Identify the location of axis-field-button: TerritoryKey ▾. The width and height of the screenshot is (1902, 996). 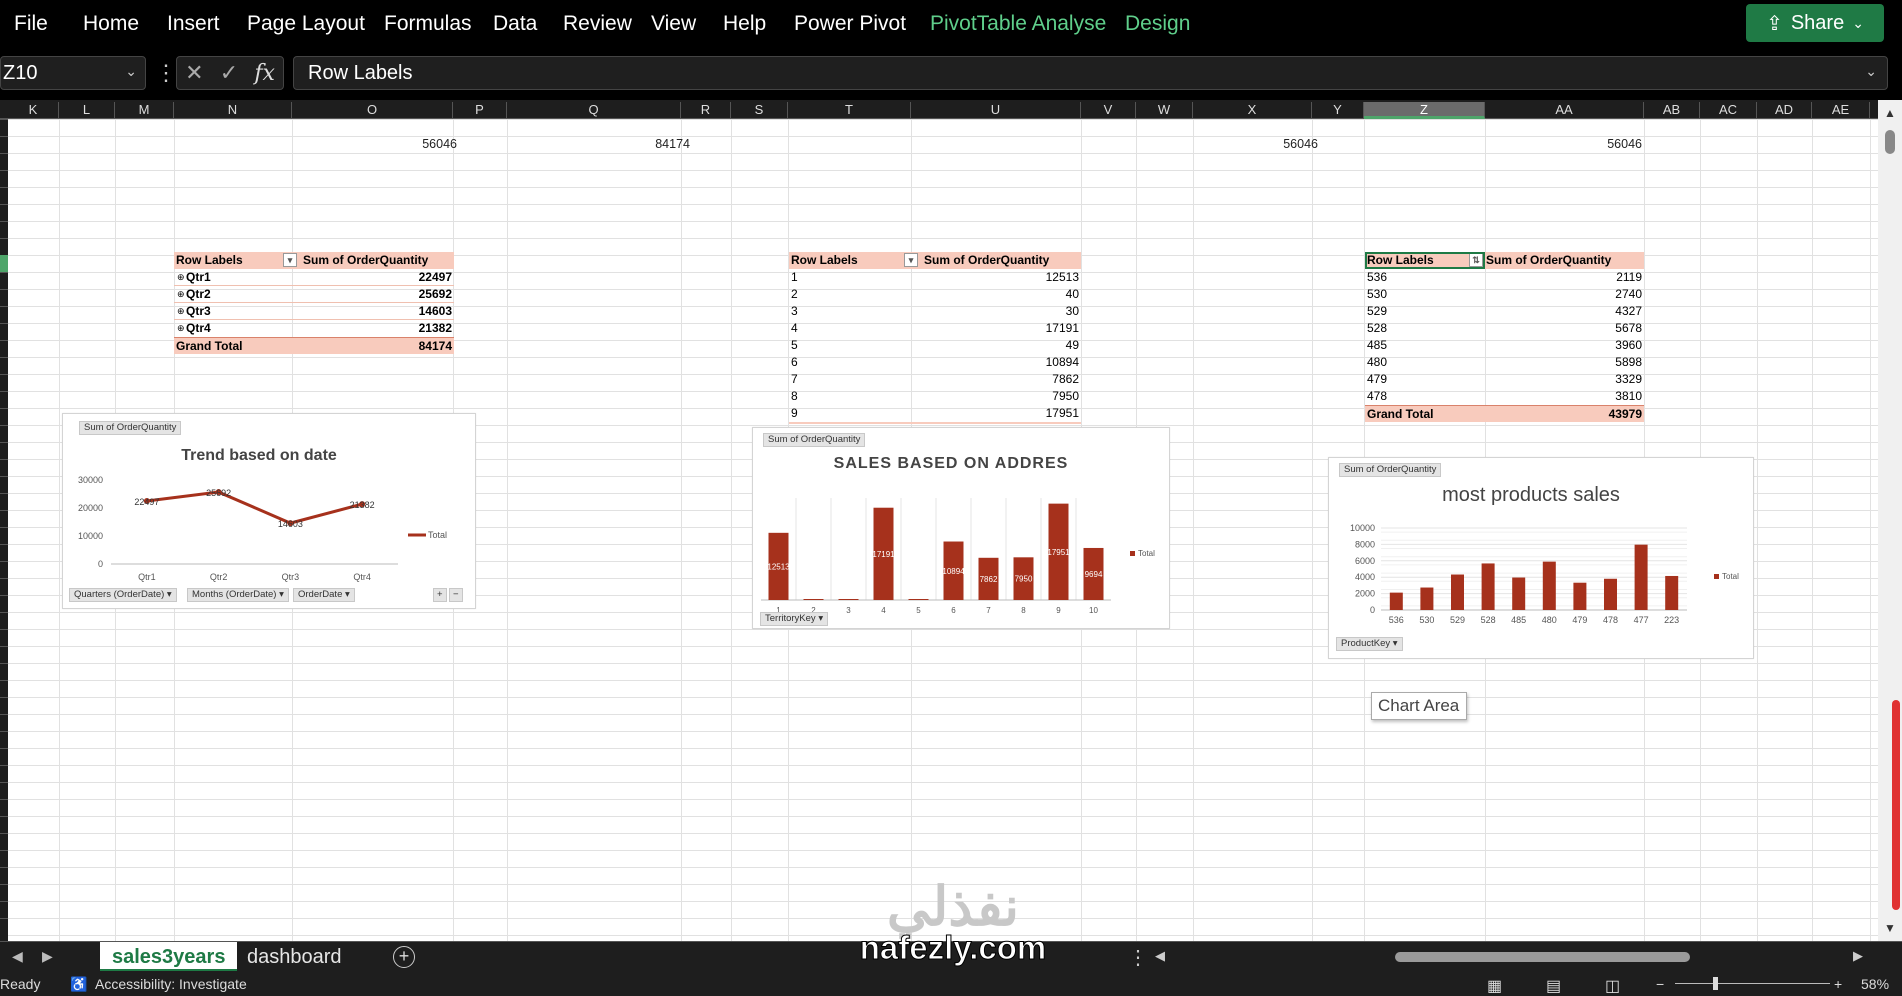
(794, 619).